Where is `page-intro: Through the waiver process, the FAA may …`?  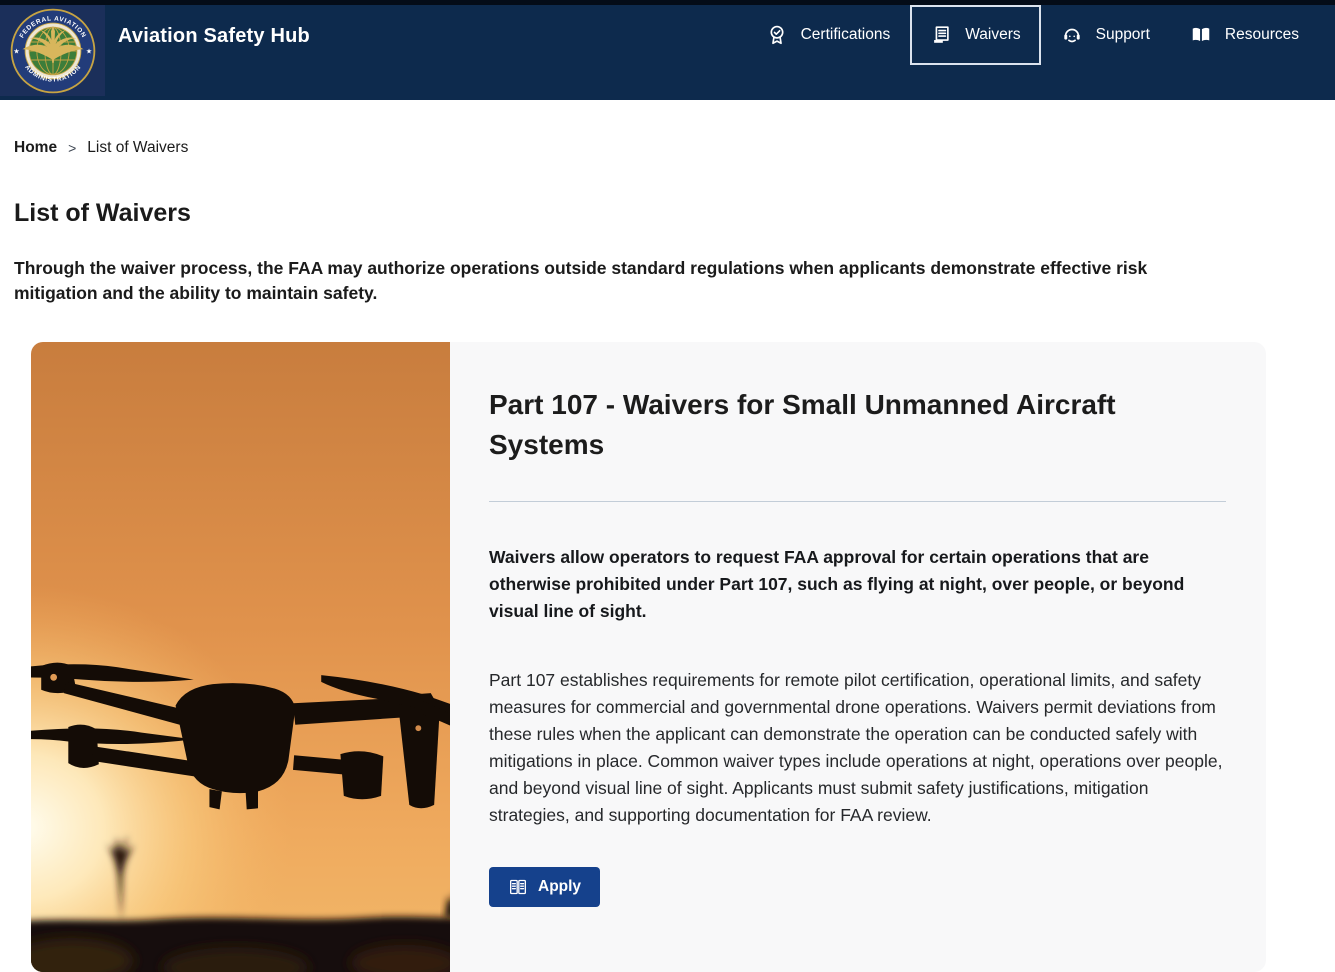 page-intro: Through the waiver process, the FAA may … is located at coordinates (581, 280).